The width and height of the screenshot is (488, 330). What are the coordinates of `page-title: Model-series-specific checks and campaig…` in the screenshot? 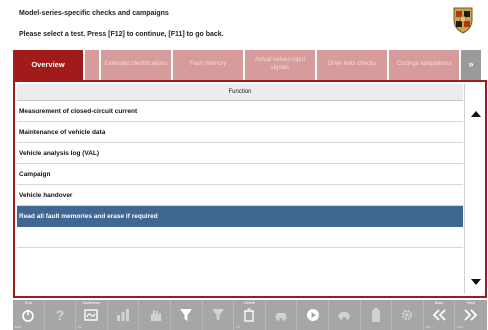 It's located at (94, 13).